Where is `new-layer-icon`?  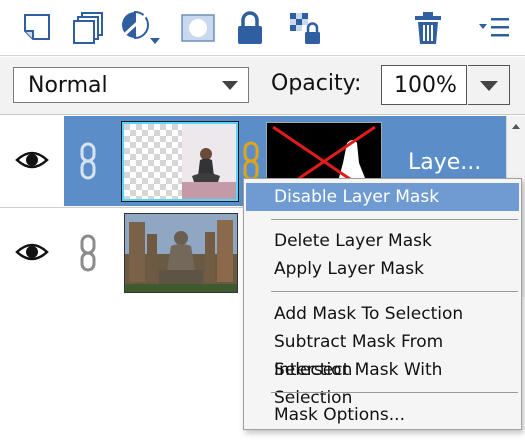
new-layer-icon is located at coordinates (37, 27).